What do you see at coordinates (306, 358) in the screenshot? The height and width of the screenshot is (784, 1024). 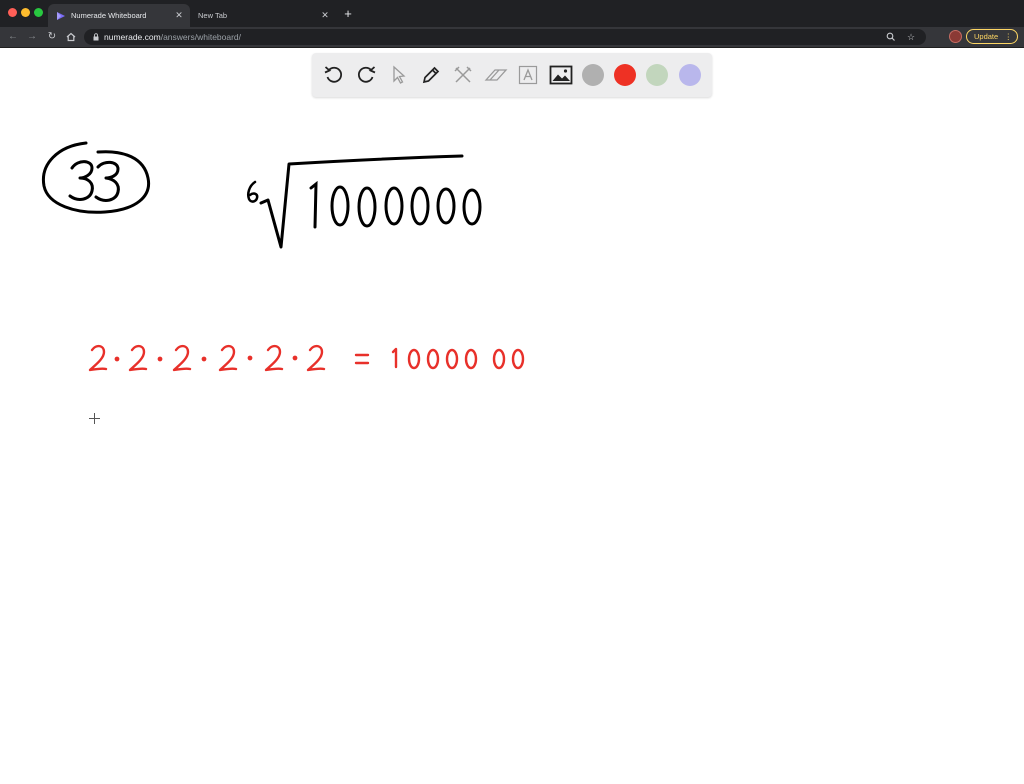 I see `equation-ink` at bounding box center [306, 358].